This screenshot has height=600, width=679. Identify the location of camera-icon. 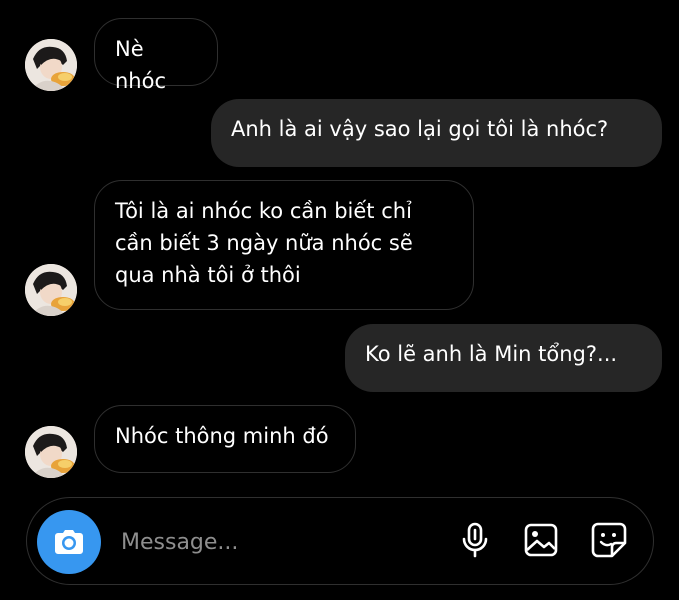
(69, 542).